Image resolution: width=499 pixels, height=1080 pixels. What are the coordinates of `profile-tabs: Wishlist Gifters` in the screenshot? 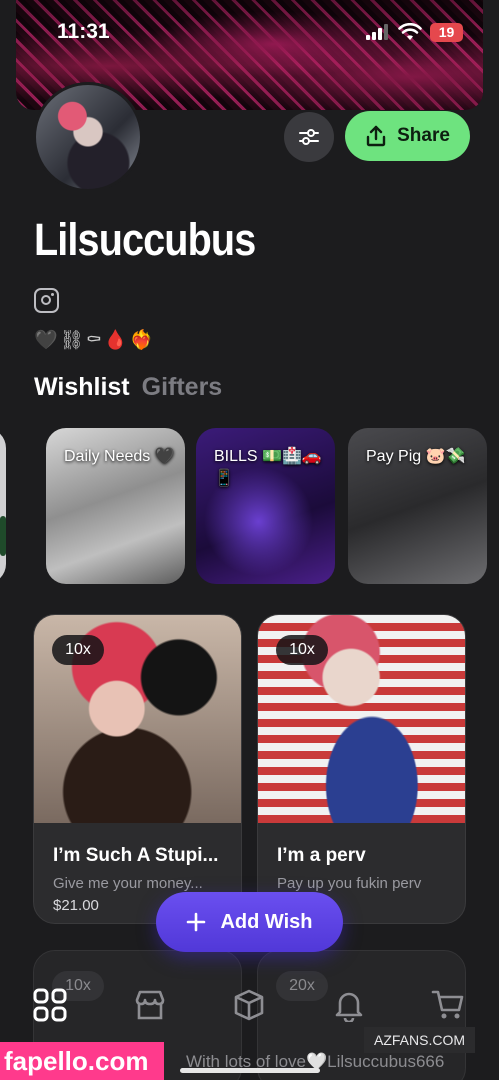 It's located at (128, 387).